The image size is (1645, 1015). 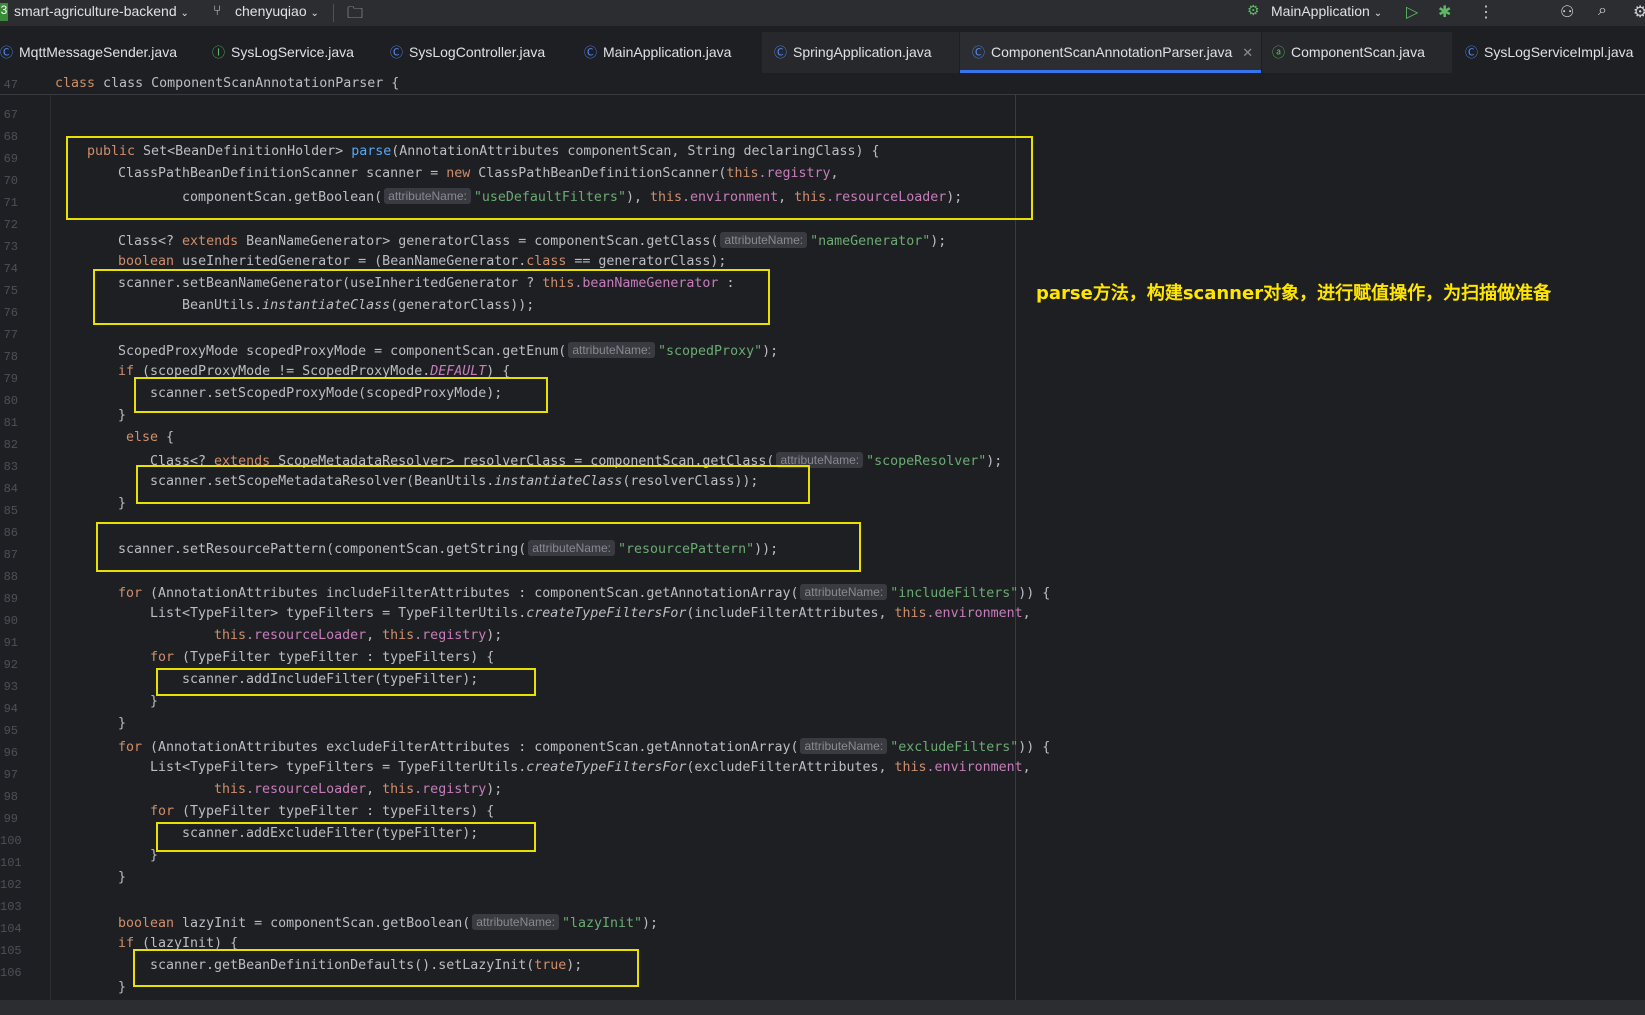 What do you see at coordinates (1567, 12) in the screenshot?
I see `add-user-icon: ⚇` at bounding box center [1567, 12].